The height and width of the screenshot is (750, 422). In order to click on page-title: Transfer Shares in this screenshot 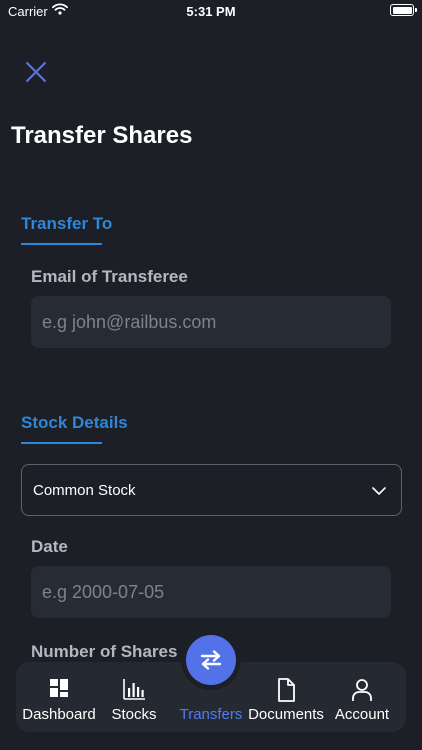, I will do `click(102, 135)`.